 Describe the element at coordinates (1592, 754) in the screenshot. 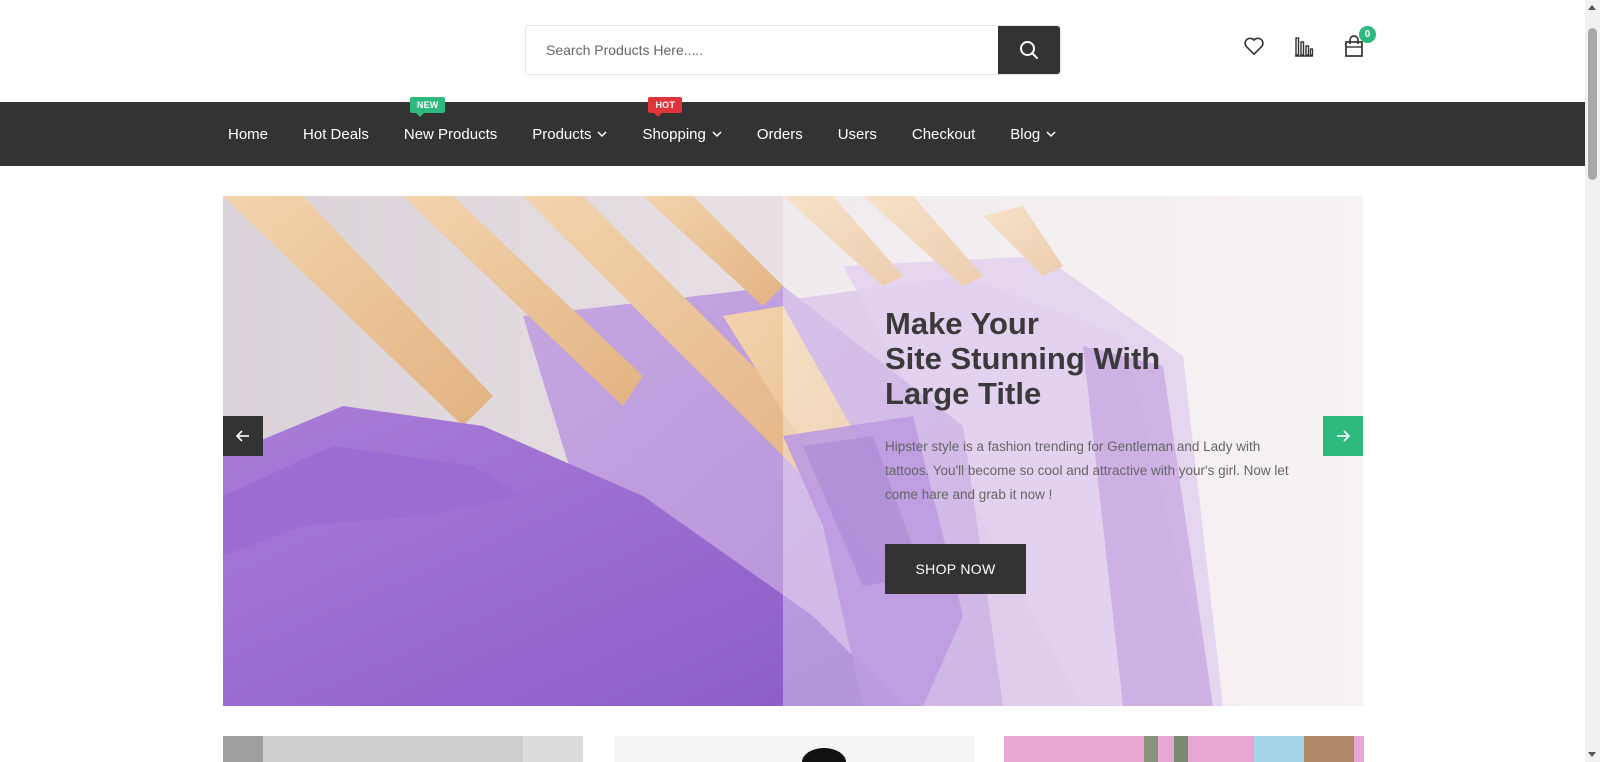

I see `scroll-down-arrow` at that location.